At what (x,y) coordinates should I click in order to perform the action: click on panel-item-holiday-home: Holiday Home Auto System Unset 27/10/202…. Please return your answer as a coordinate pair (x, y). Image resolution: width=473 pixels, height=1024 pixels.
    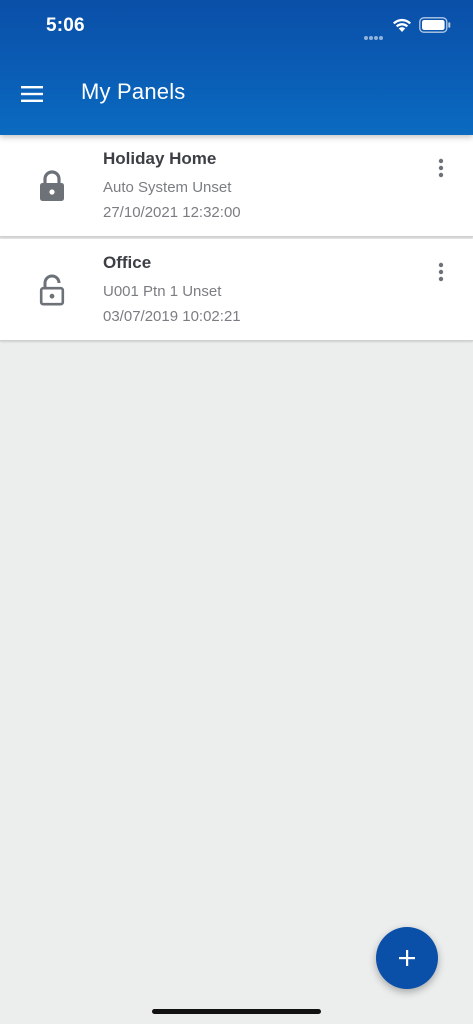
    Looking at the image, I should click on (236, 186).